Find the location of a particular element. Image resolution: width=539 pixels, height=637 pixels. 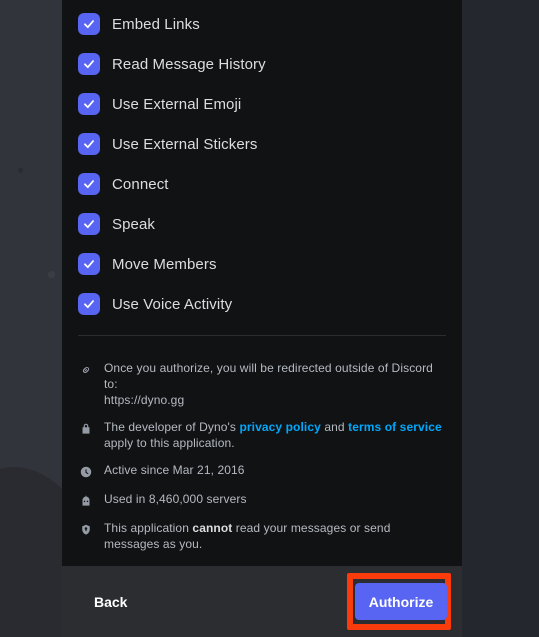

permission-label: Use Voice Activity is located at coordinates (172, 304).